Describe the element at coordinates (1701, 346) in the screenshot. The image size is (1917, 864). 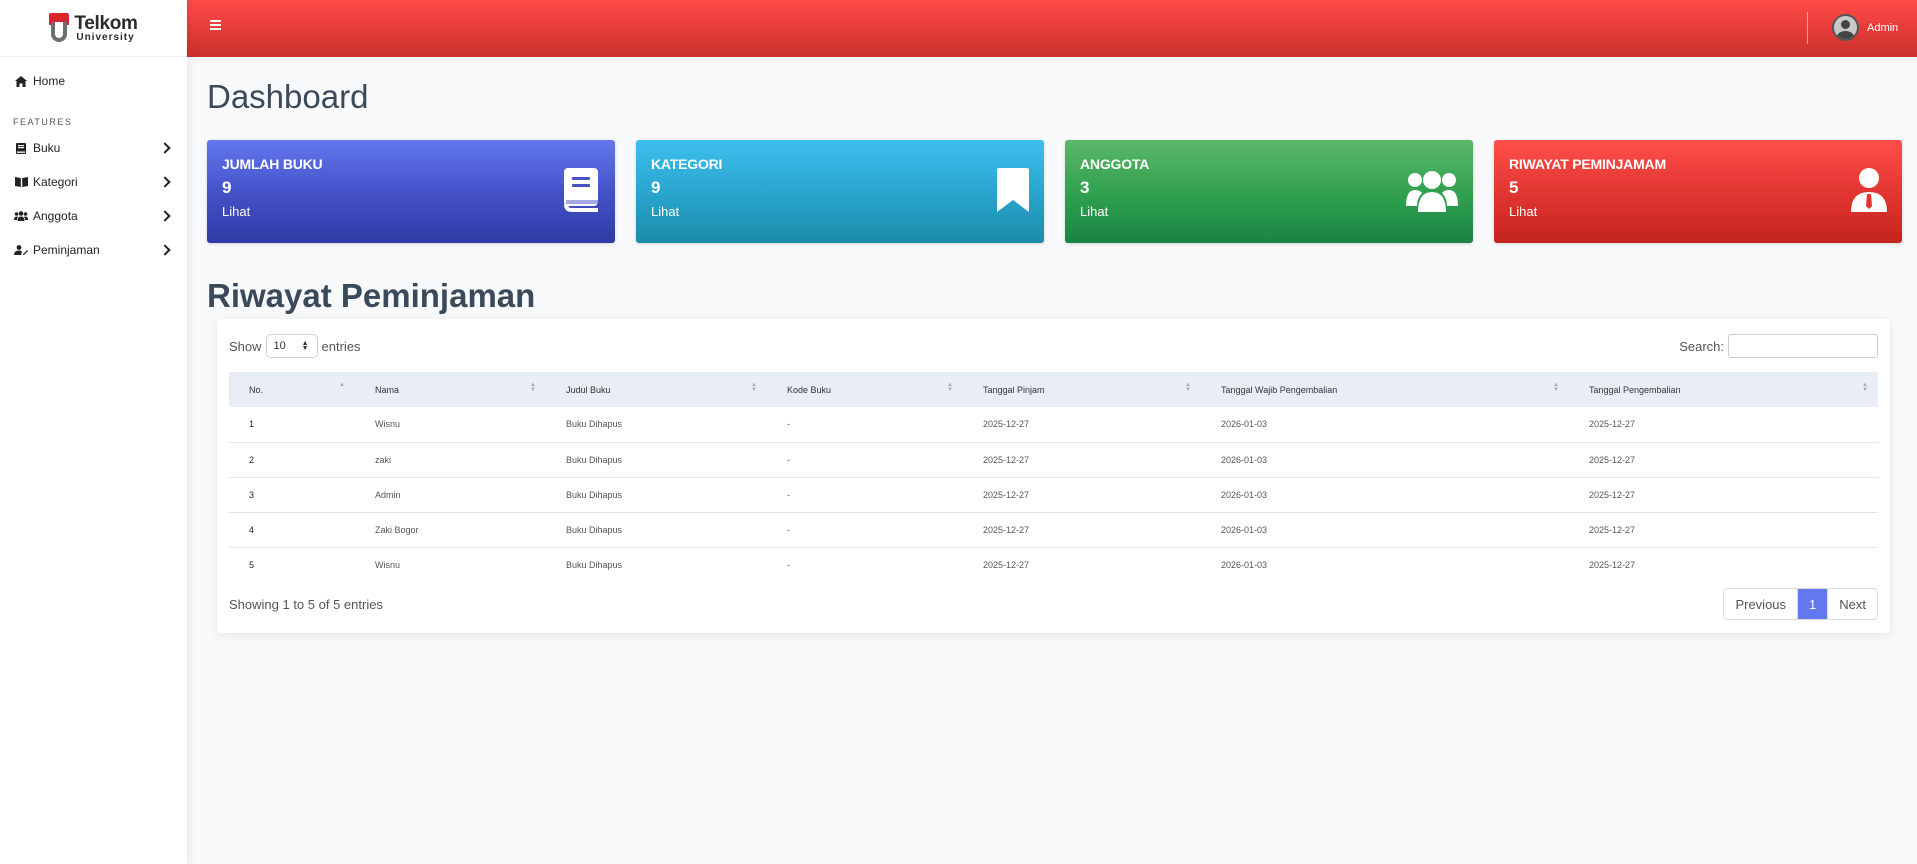
I see `search-label: Search:` at that location.